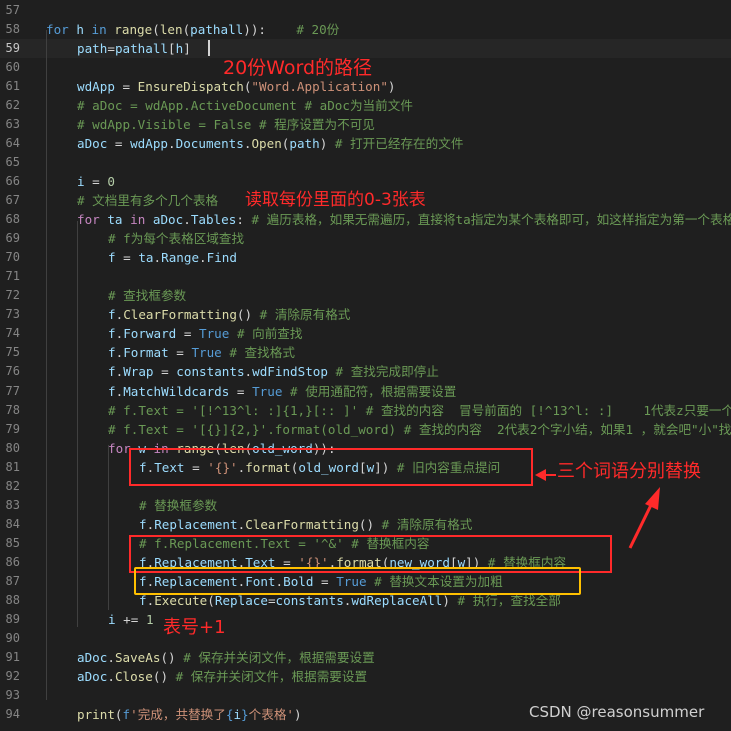 The image size is (731, 731). I want to click on code-line-74: 74 f.Forward = True # 向前查找, so click(365, 333).